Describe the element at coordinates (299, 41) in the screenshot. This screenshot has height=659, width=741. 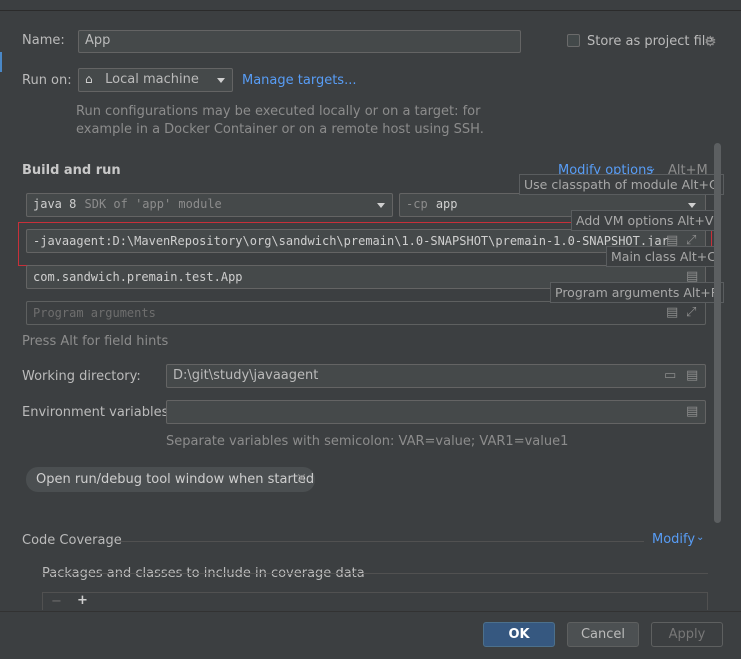
I see `name-input: App` at that location.